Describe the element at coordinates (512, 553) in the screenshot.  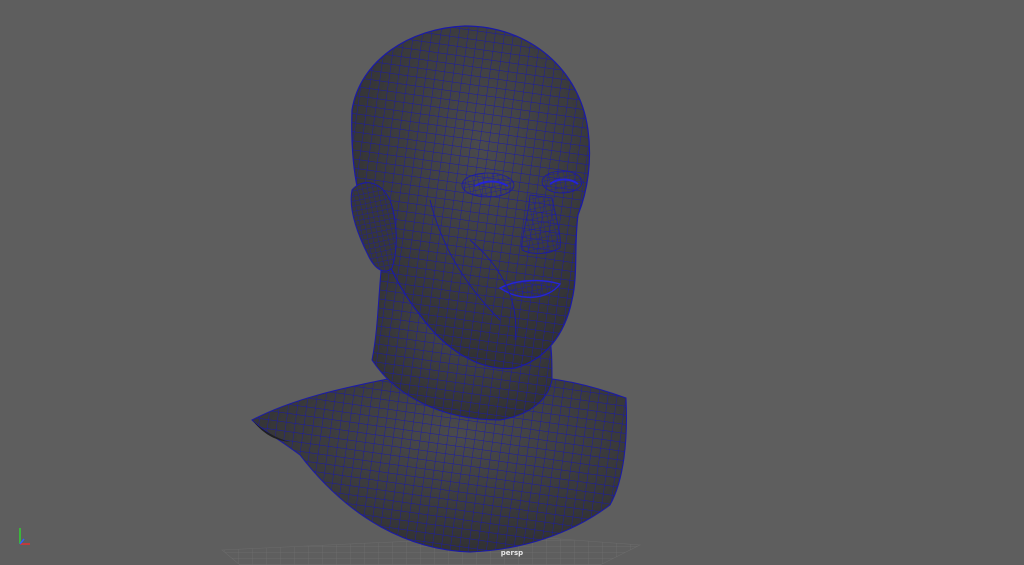
I see `camera-label: persp` at that location.